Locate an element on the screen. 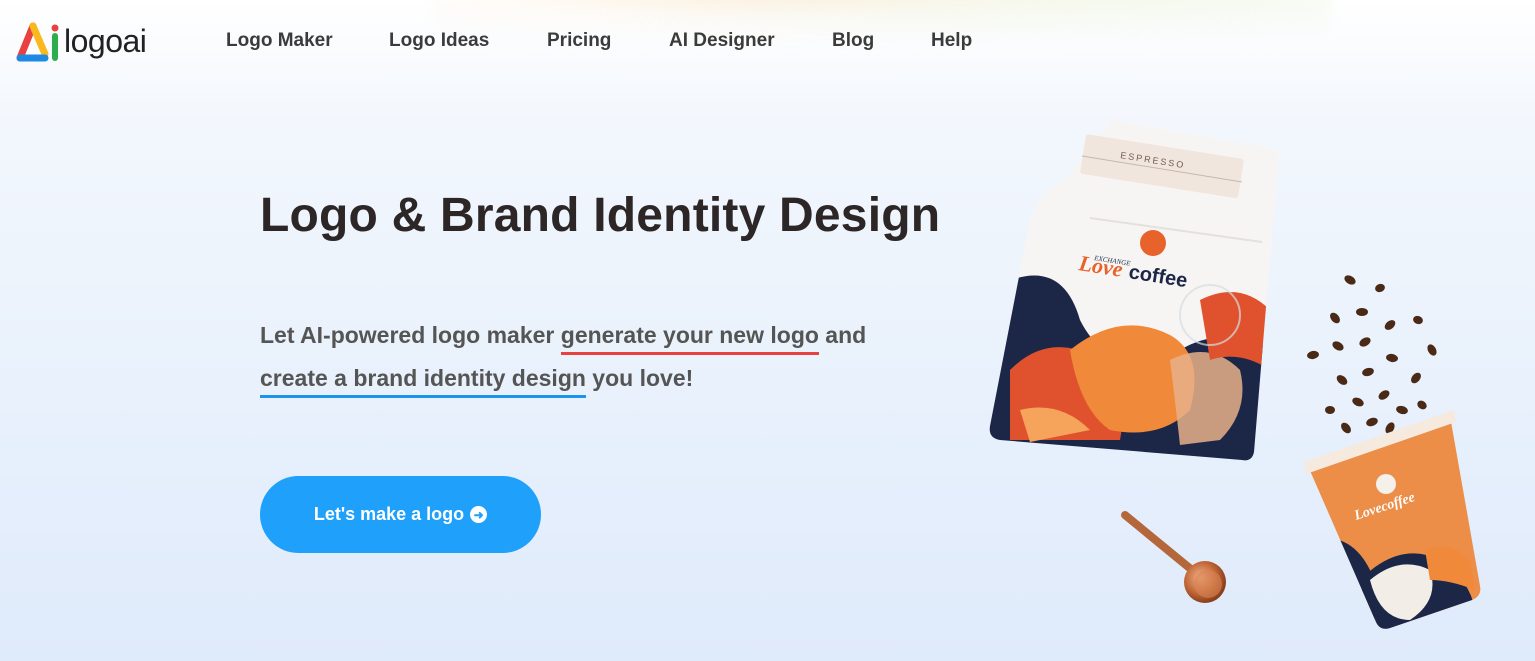 The image size is (1535, 661). coffee-scoop is located at coordinates (1173, 557).